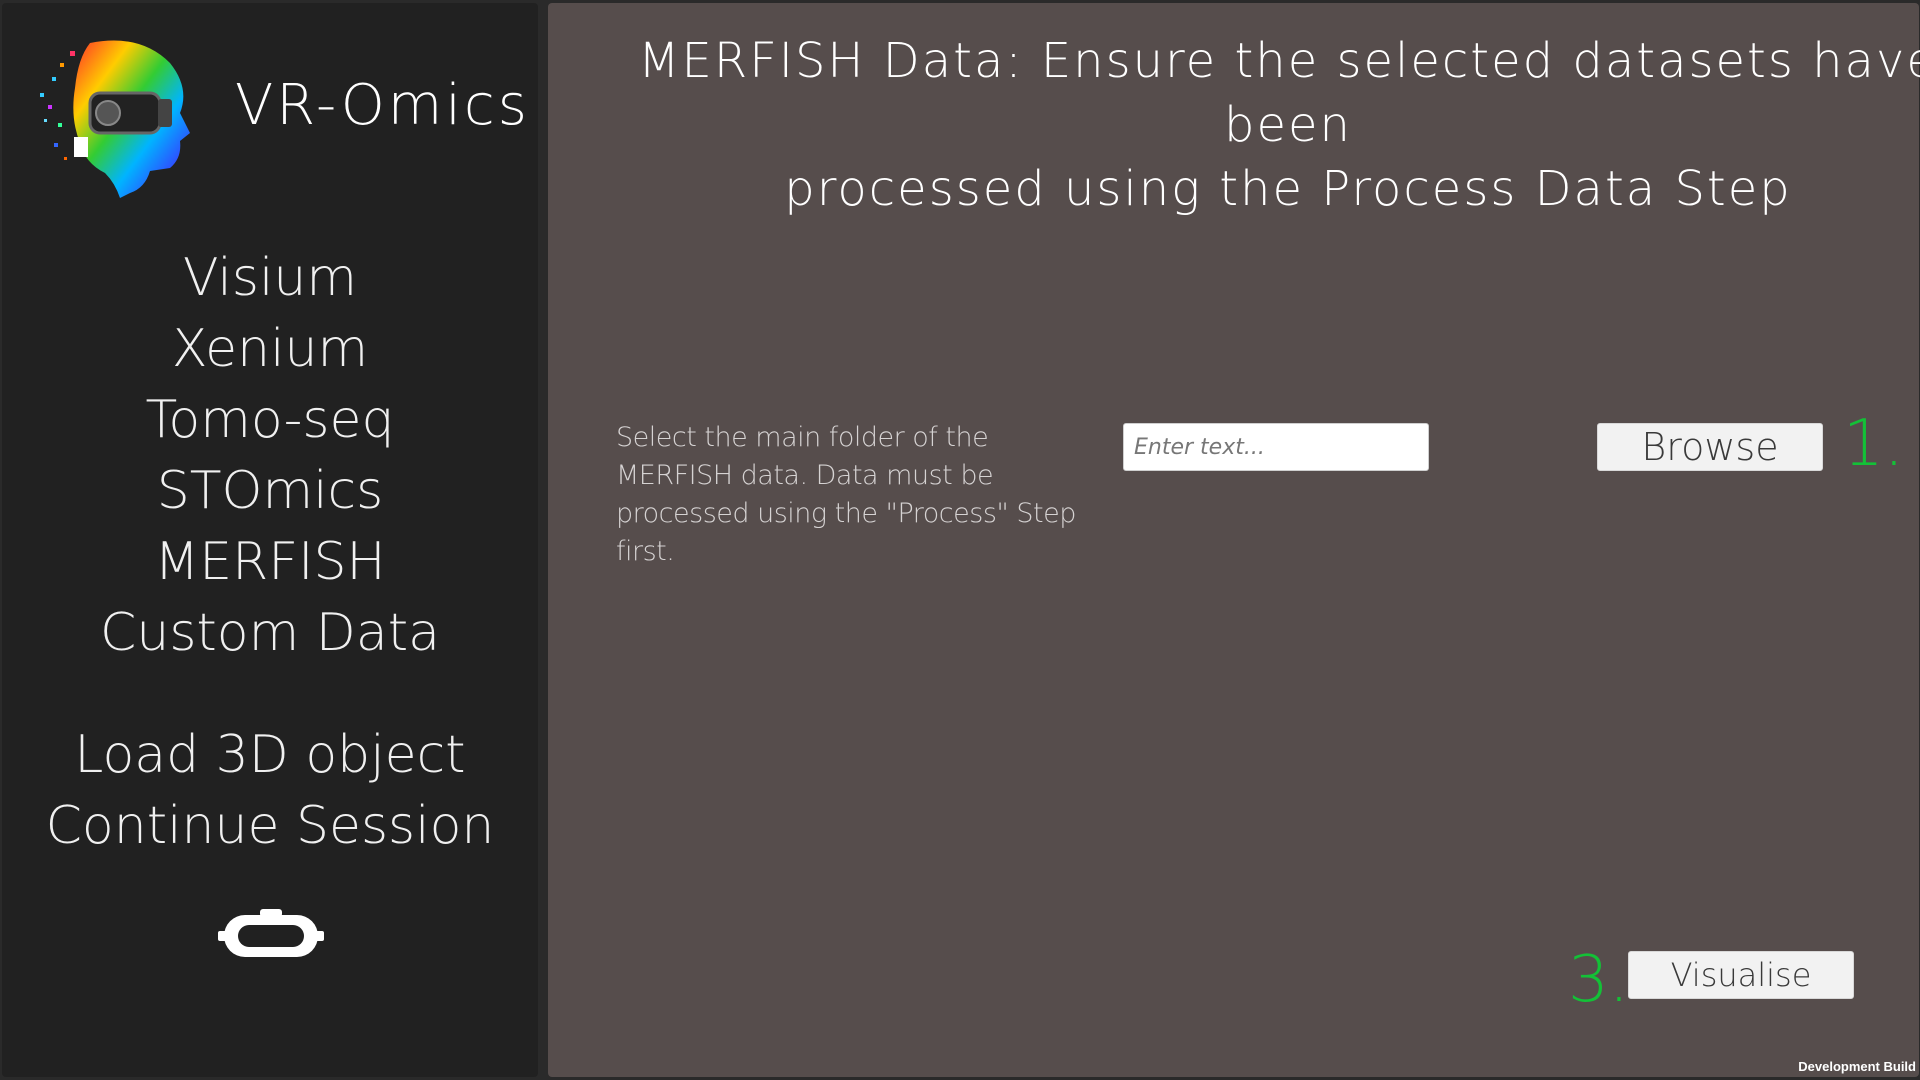 This screenshot has width=1920, height=1080. What do you see at coordinates (1857, 1066) in the screenshot?
I see `development-build-label: Development Build` at bounding box center [1857, 1066].